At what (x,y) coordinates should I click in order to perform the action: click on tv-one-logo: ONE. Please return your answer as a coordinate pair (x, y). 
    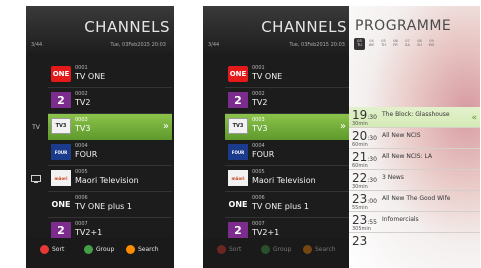
    Looking at the image, I should click on (238, 74).